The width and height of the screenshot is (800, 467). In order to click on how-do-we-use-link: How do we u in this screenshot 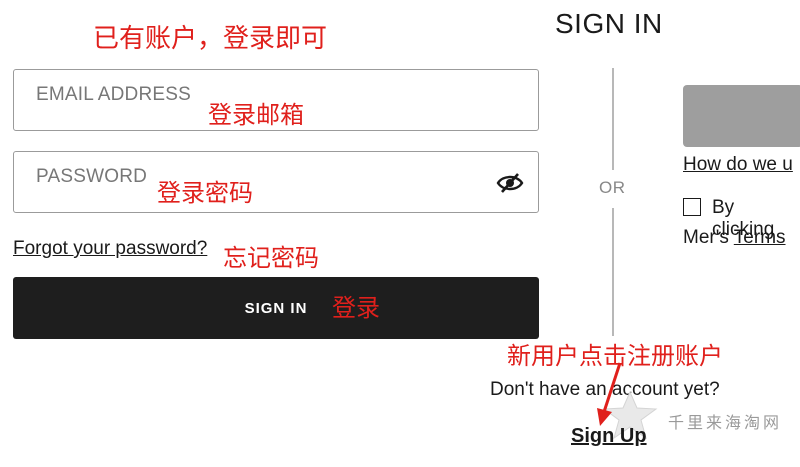, I will do `click(738, 165)`.